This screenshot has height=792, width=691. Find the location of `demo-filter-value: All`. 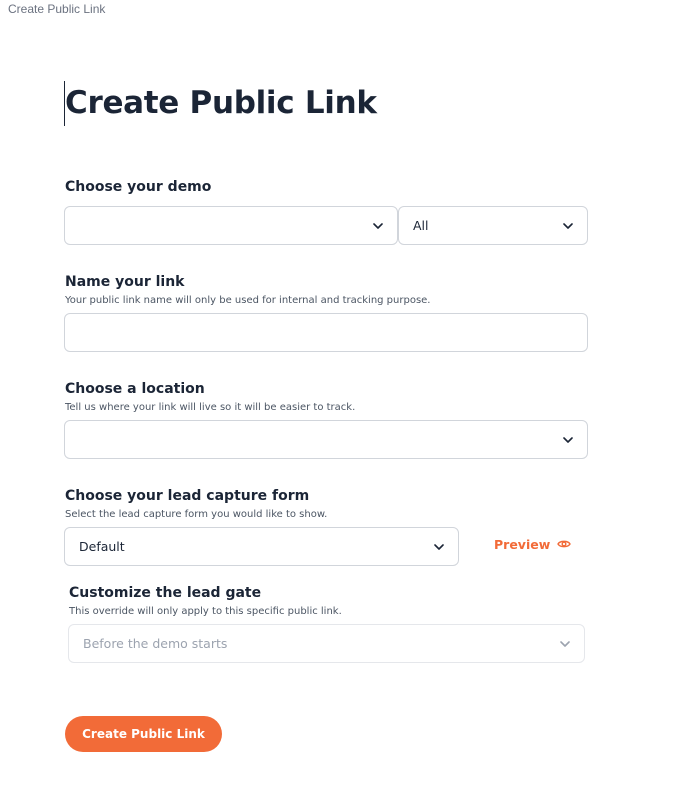

demo-filter-value: All is located at coordinates (421, 225).